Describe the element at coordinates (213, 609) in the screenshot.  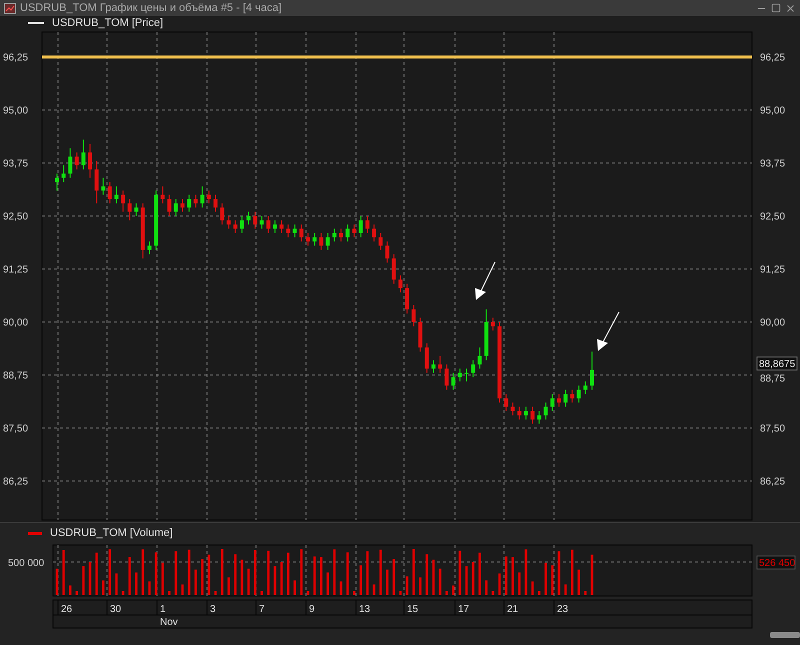
I see `date-label: 3` at that location.